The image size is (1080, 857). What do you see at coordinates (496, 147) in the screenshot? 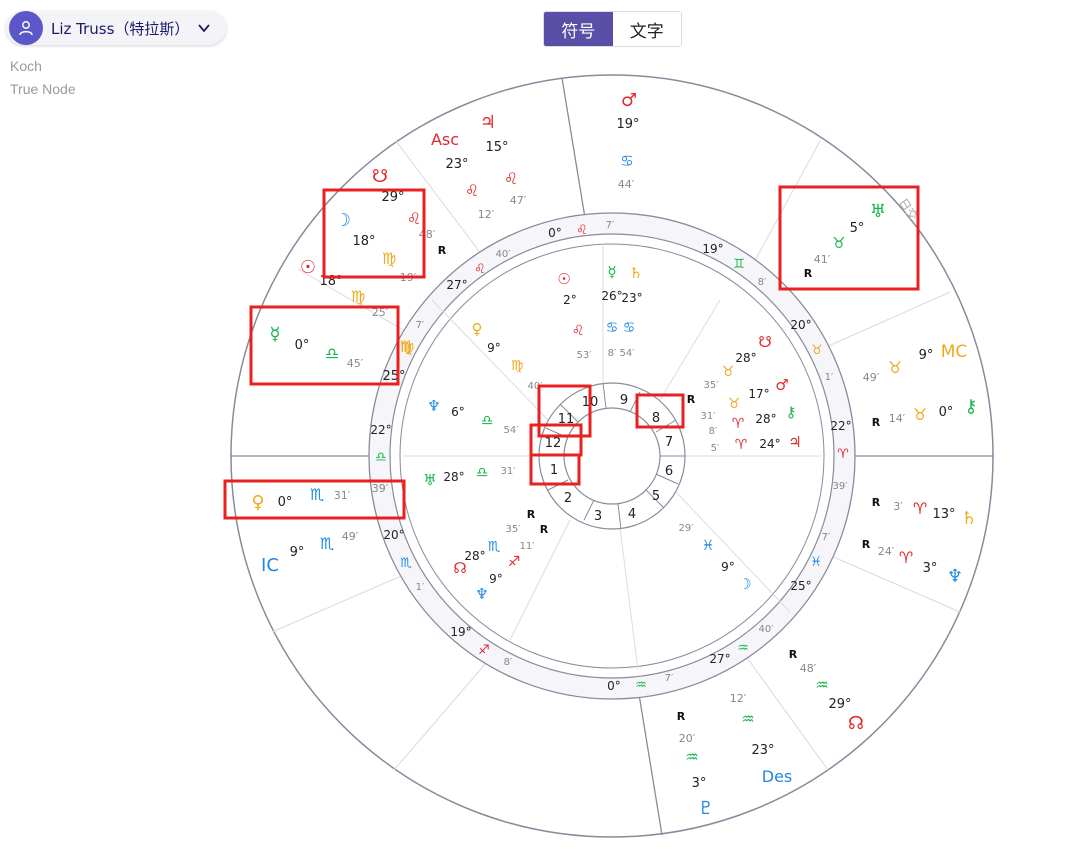
I see `svg-text: 15°` at bounding box center [496, 147].